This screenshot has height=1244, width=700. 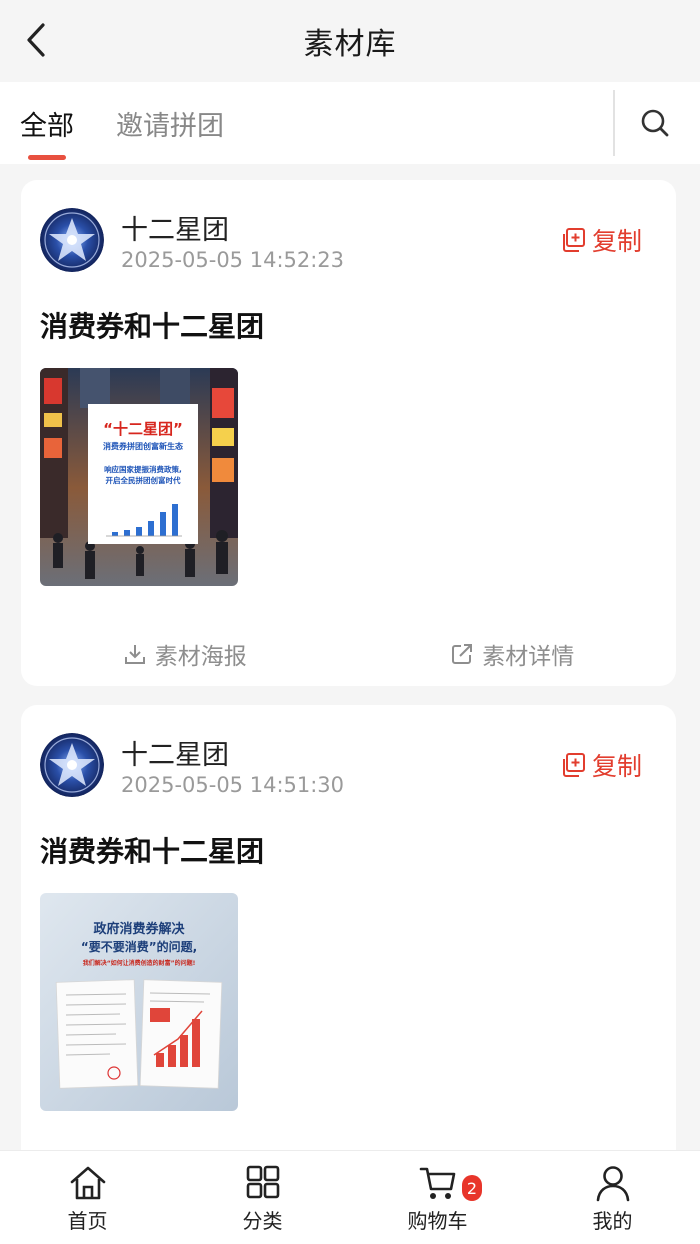 I want to click on nav-category-label: 分类, so click(x=262, y=1221).